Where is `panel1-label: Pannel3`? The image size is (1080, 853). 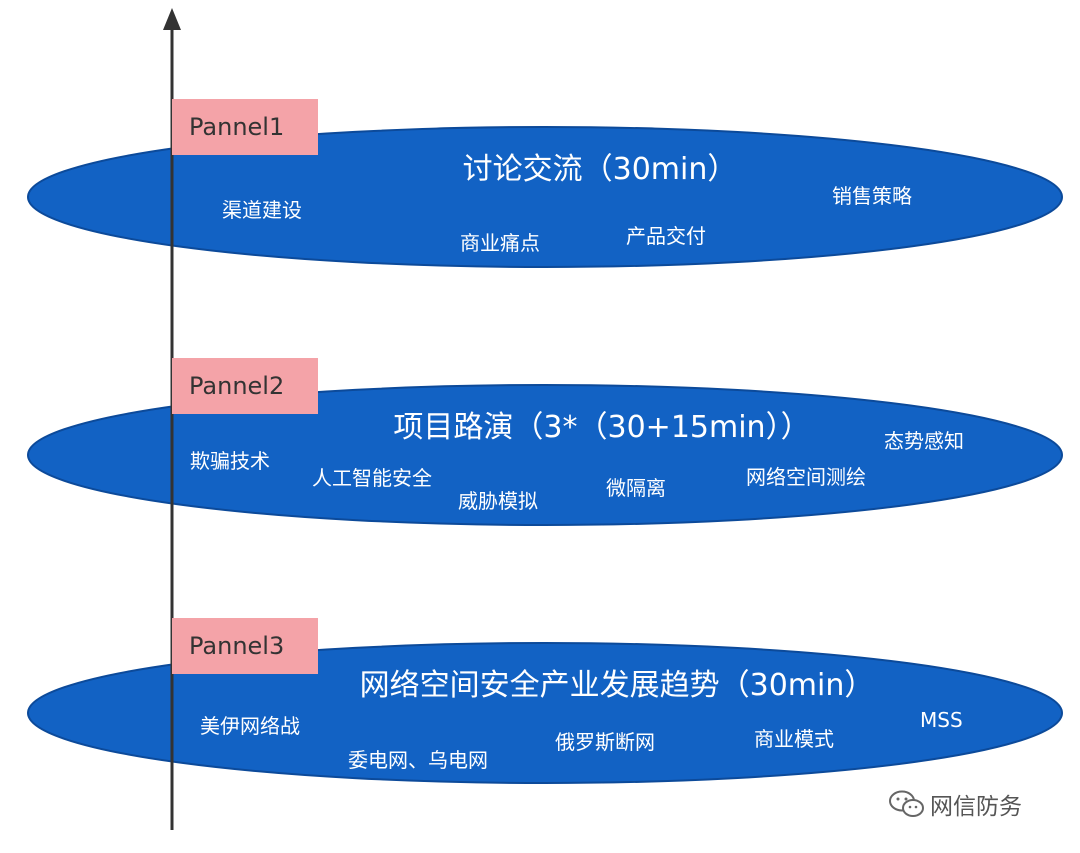 panel1-label: Pannel3 is located at coordinates (245, 646).